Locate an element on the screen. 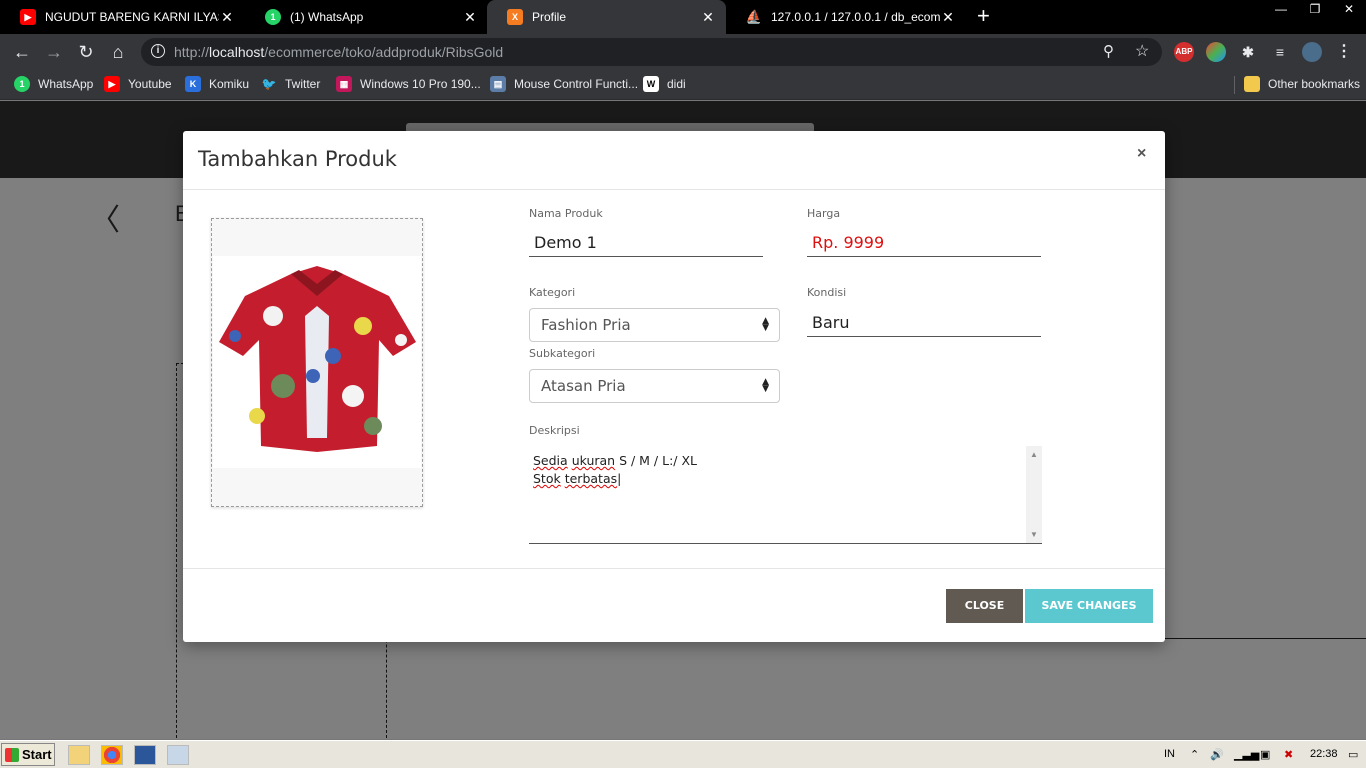 Image resolution: width=1366 pixels, height=768 pixels. save-changes-button: SAVE CHANGES is located at coordinates (1089, 606).